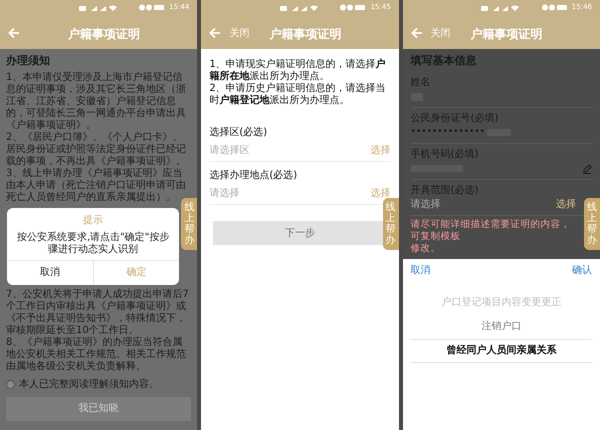 The image size is (600, 430). I want to click on field-label: 选择区(必选), so click(238, 133).